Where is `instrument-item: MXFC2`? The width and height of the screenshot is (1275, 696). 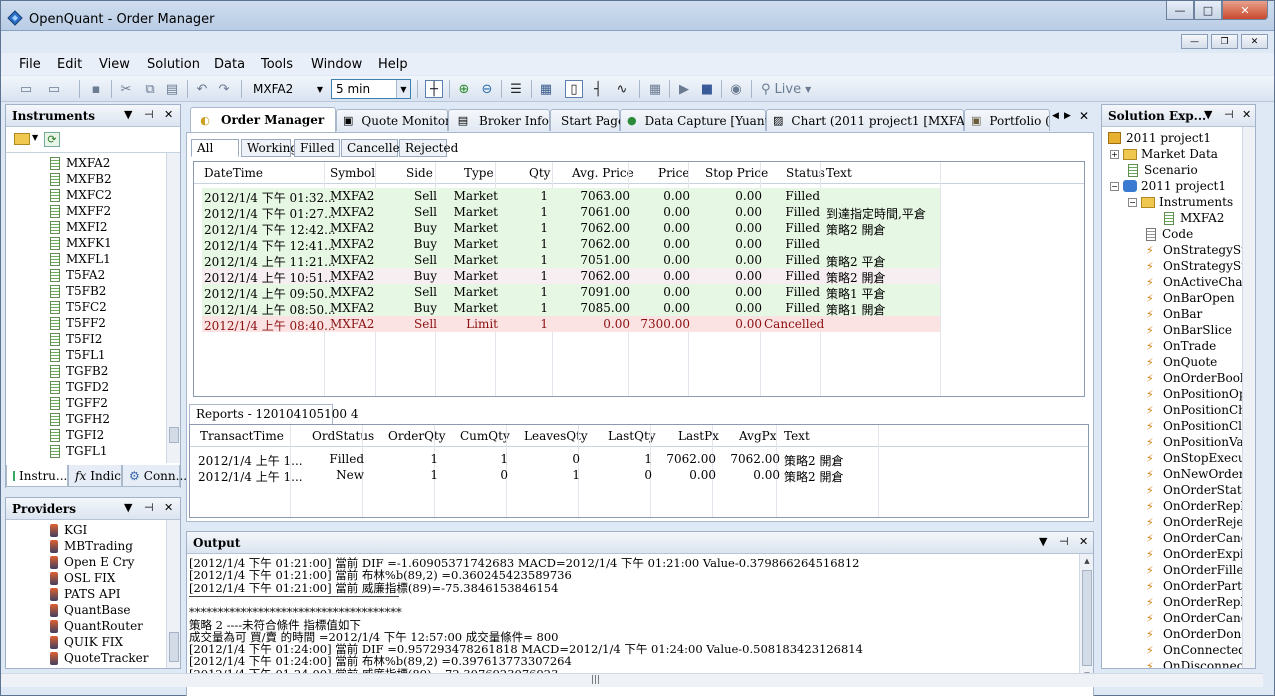 instrument-item: MXFC2 is located at coordinates (81, 195).